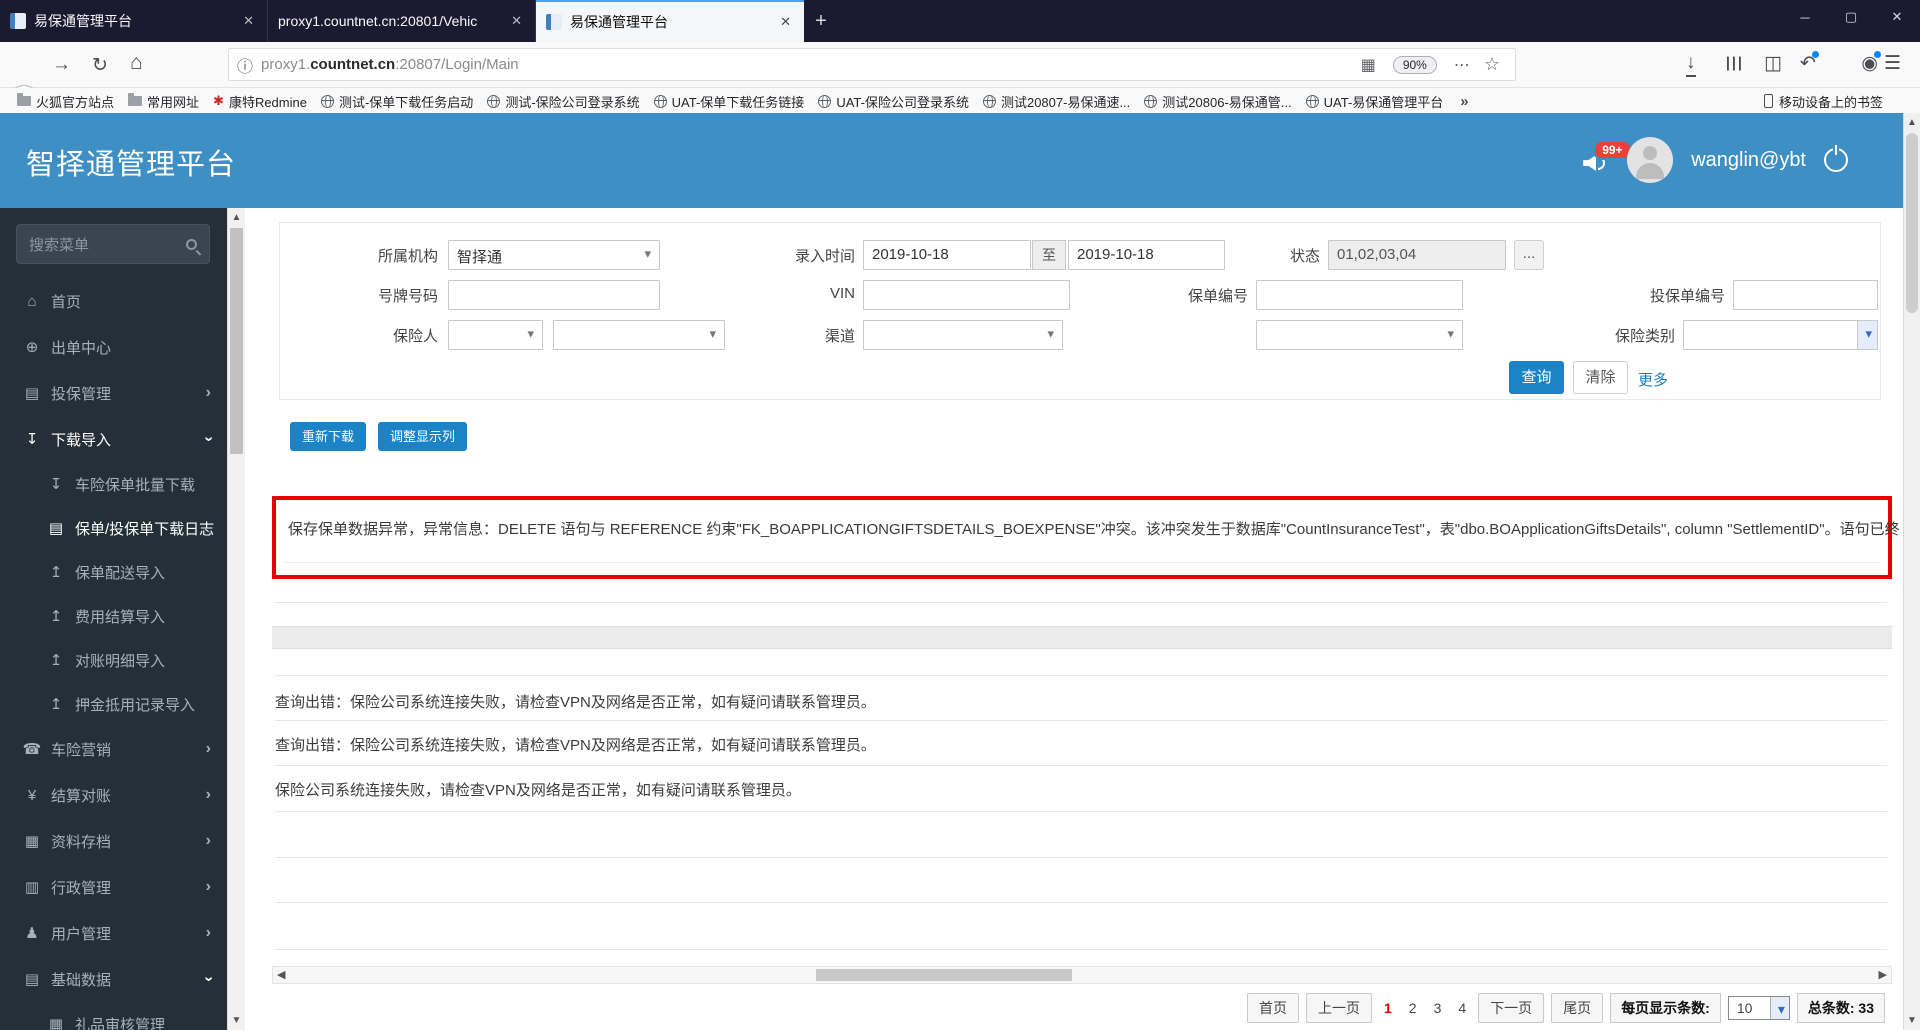  Describe the element at coordinates (1339, 1008) in the screenshot. I see `page-prev-button: 上一页` at that location.